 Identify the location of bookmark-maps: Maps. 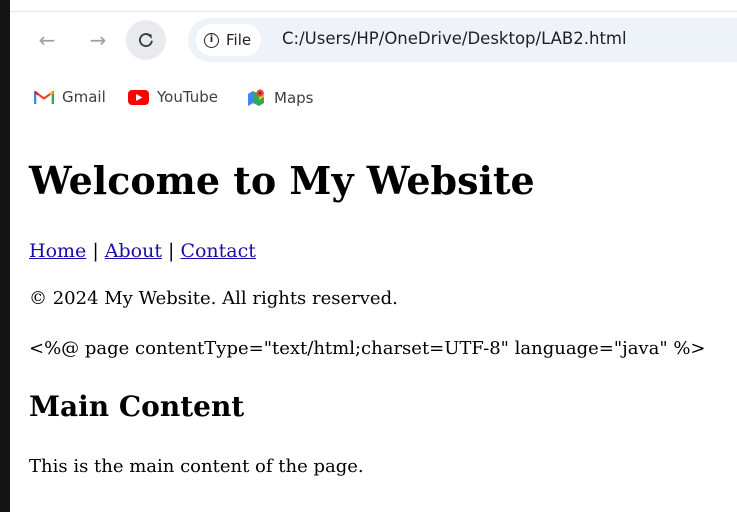
(279, 98).